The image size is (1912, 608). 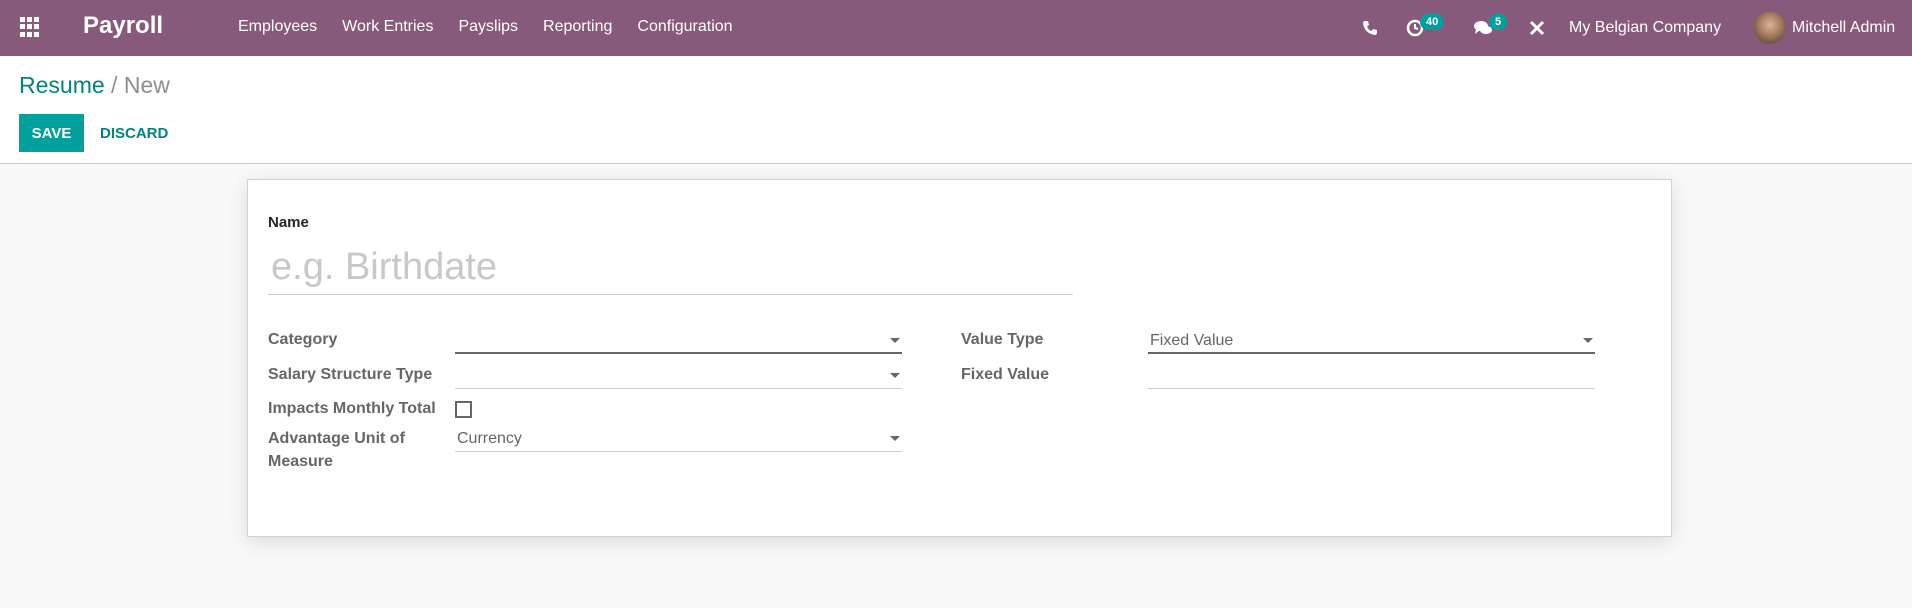 What do you see at coordinates (1432, 22) in the screenshot?
I see `activity-badge: 40` at bounding box center [1432, 22].